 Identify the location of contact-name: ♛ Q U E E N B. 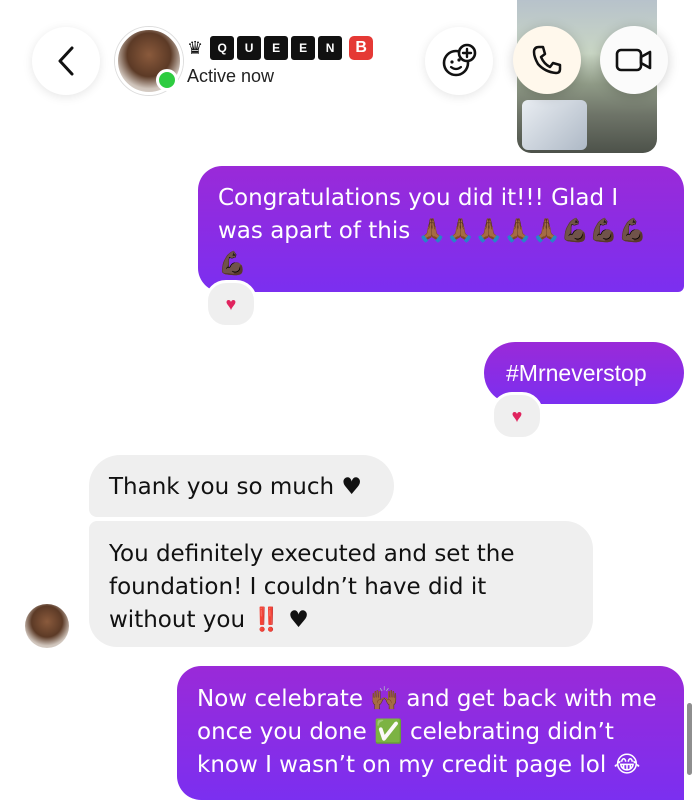
(280, 48).